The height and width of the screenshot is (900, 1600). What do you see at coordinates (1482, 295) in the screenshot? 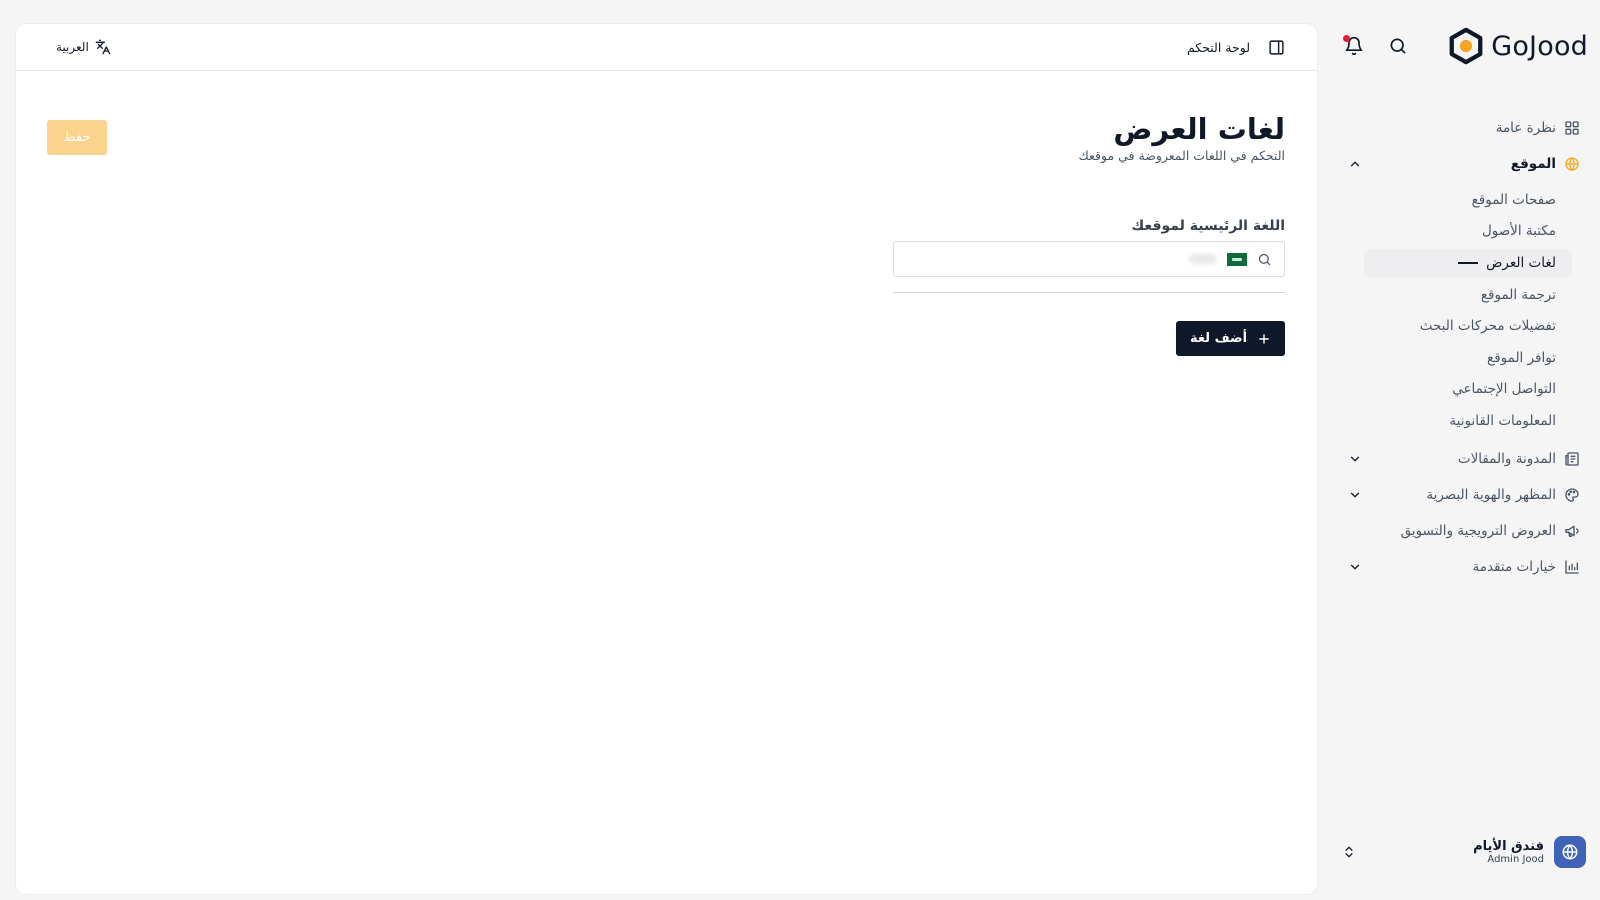
I see `submenu-item-site-translation: ترجمة الموقع` at bounding box center [1482, 295].